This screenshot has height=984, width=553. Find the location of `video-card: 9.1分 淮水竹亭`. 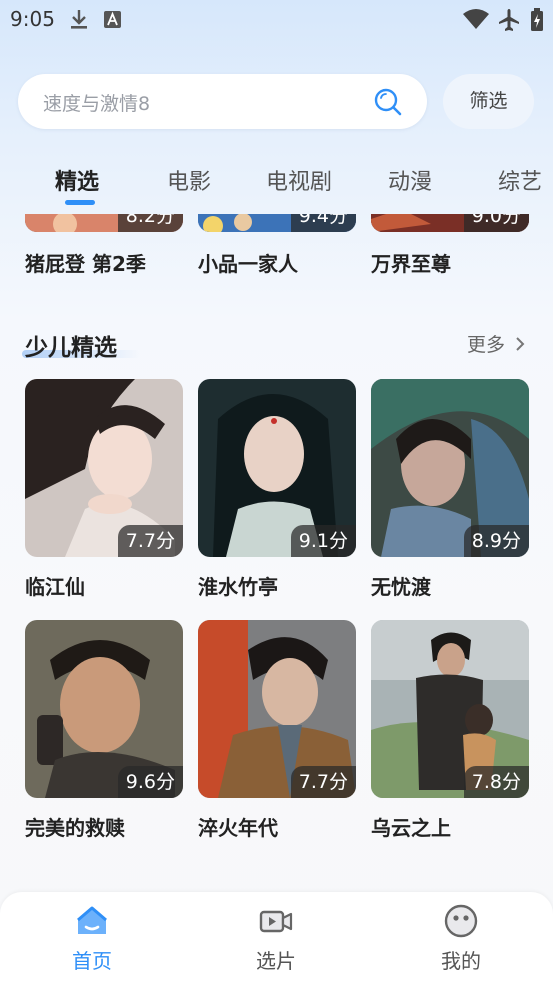

video-card: 9.1分 淮水竹亭 is located at coordinates (277, 489).